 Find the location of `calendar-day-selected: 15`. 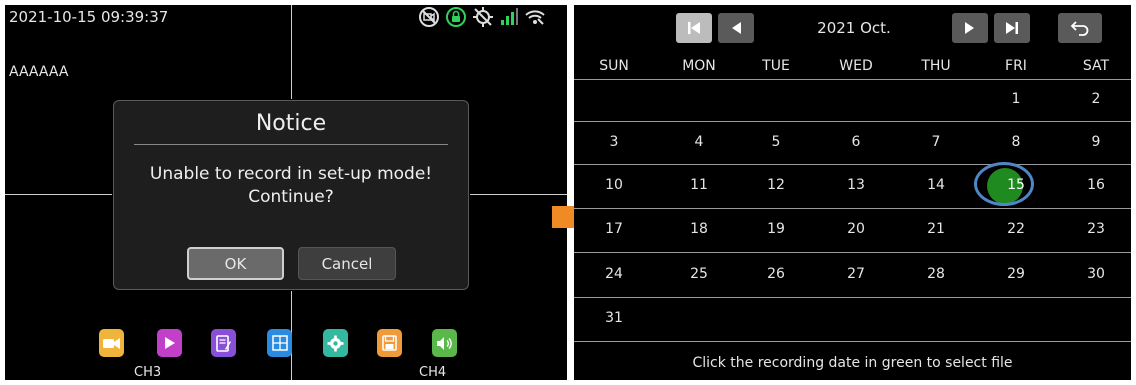

calendar-day-selected: 15 is located at coordinates (1016, 185).